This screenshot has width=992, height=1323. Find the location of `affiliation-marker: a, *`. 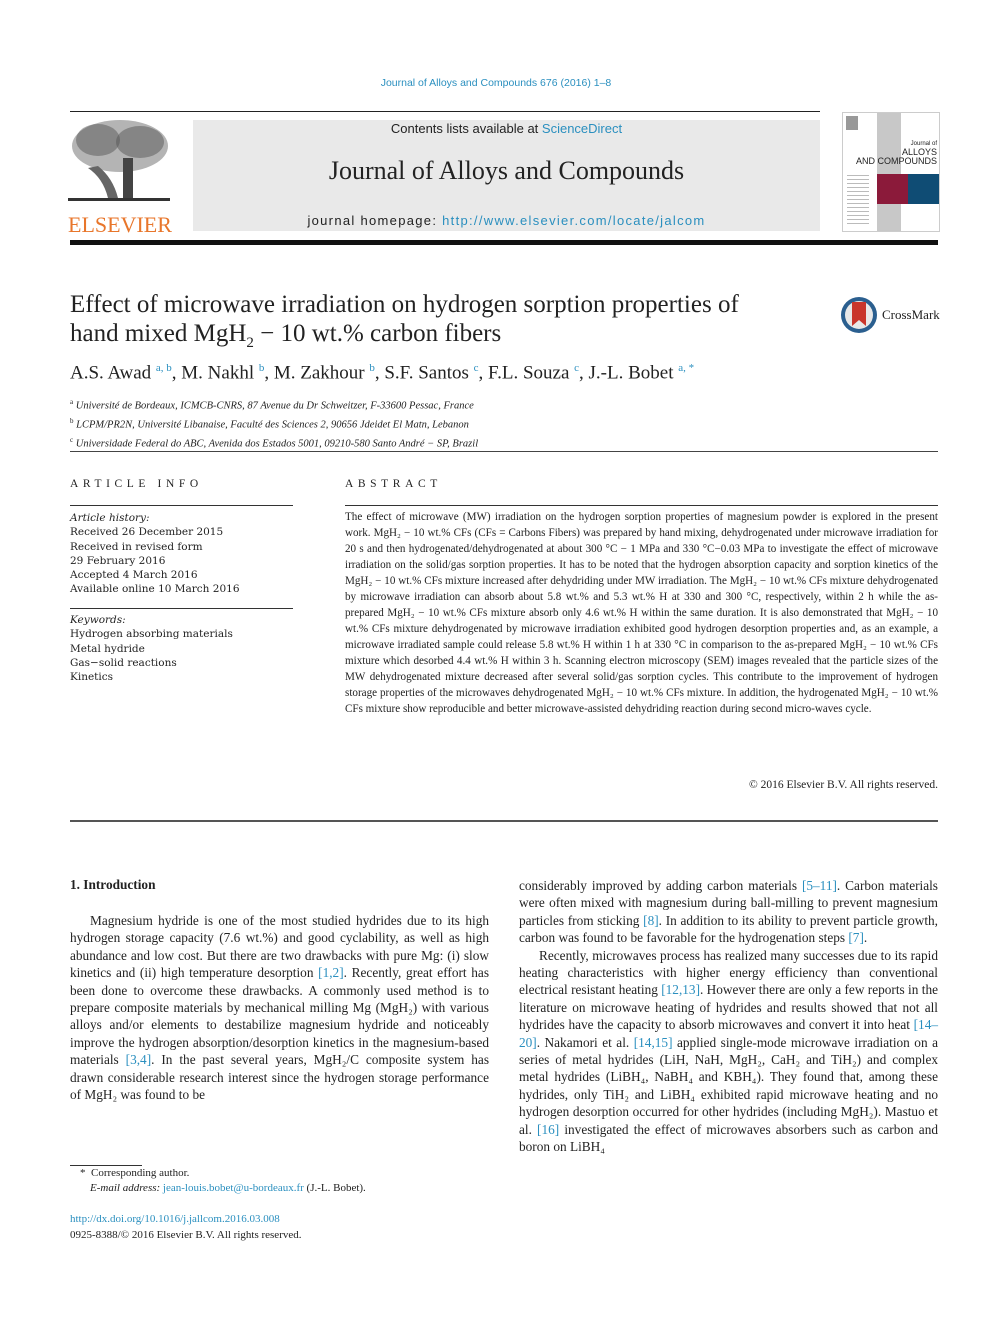

affiliation-marker: a, * is located at coordinates (686, 368).